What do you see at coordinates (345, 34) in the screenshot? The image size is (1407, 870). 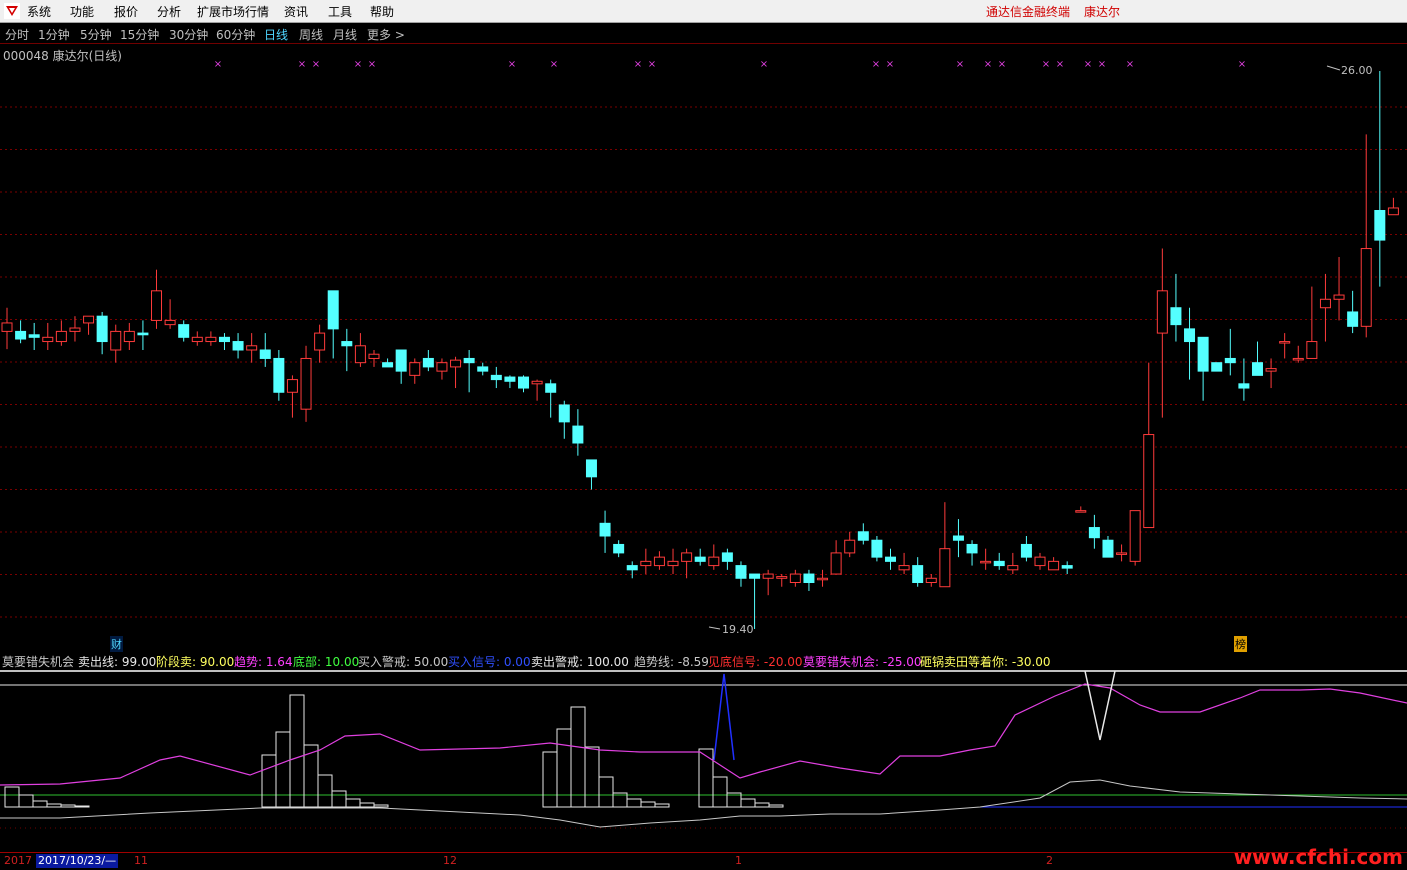 I see `period-monthly: 月线` at bounding box center [345, 34].